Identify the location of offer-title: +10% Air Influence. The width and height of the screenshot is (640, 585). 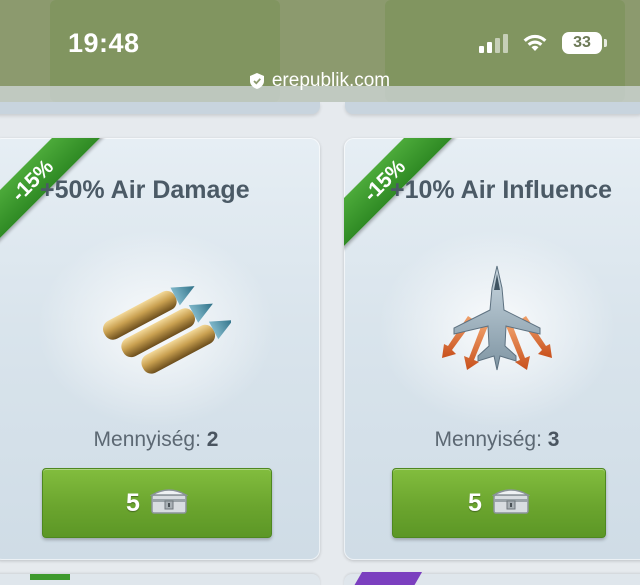
(501, 190).